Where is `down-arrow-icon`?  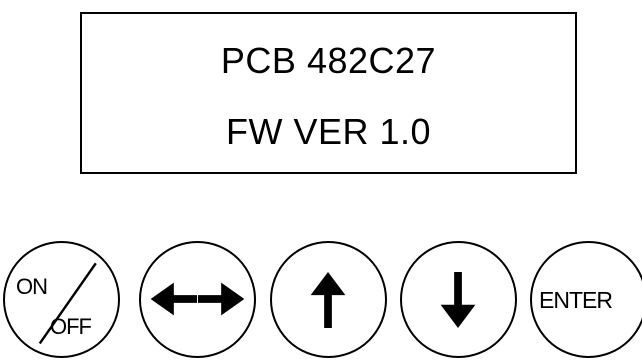 down-arrow-icon is located at coordinates (458, 299).